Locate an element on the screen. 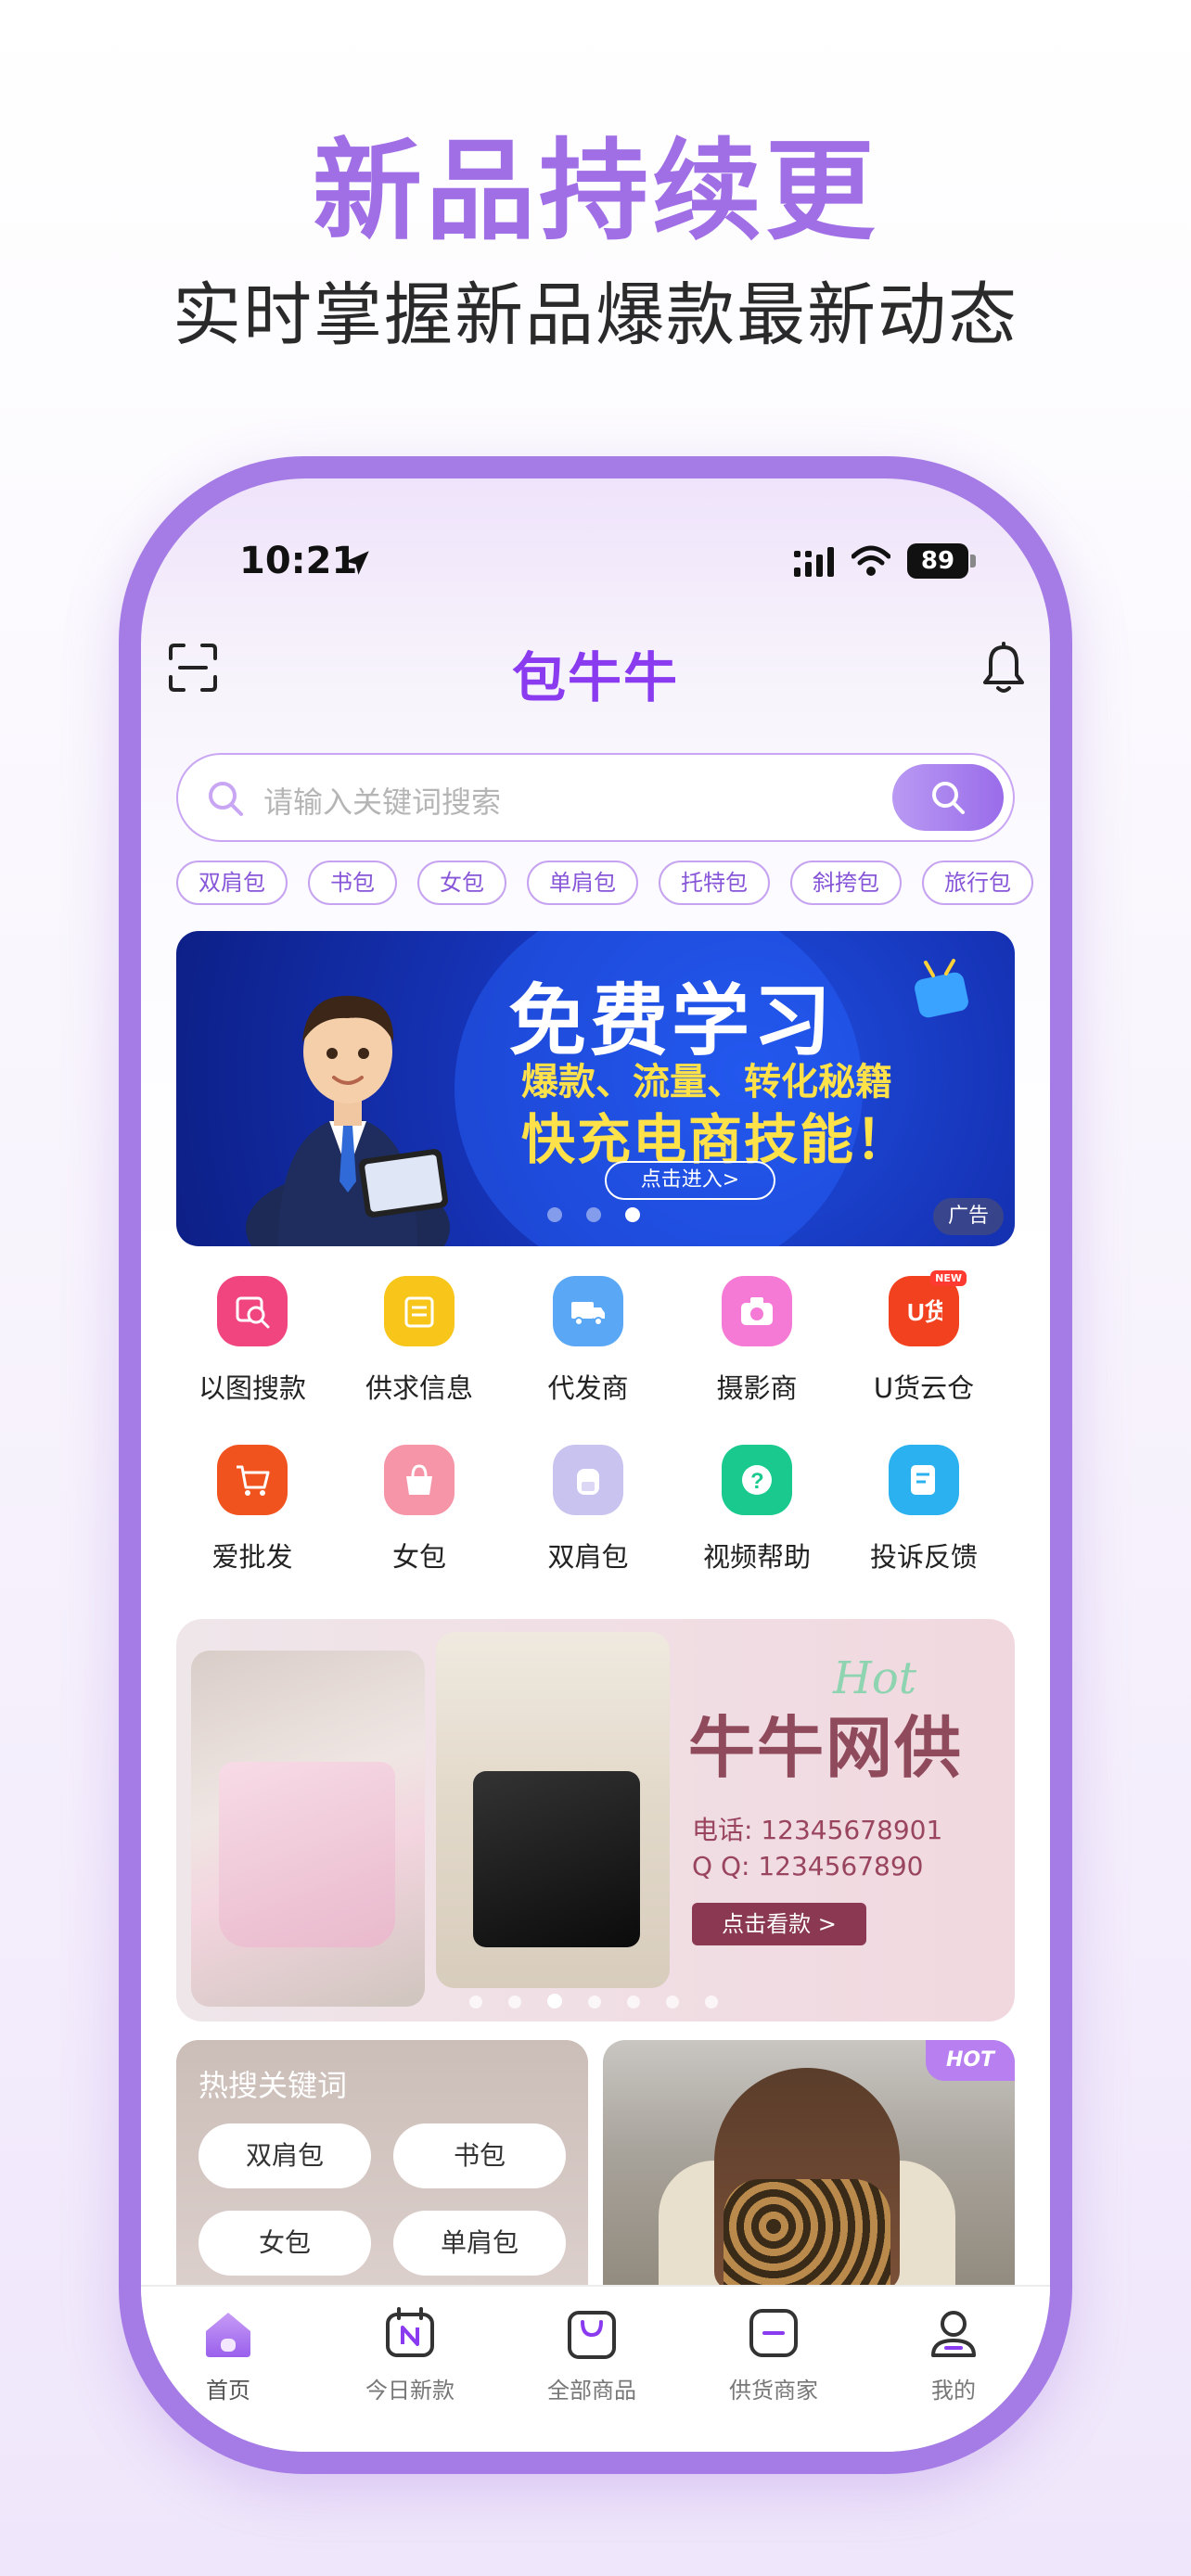  chip-shoulder-bag: 单肩包 is located at coordinates (582, 883).